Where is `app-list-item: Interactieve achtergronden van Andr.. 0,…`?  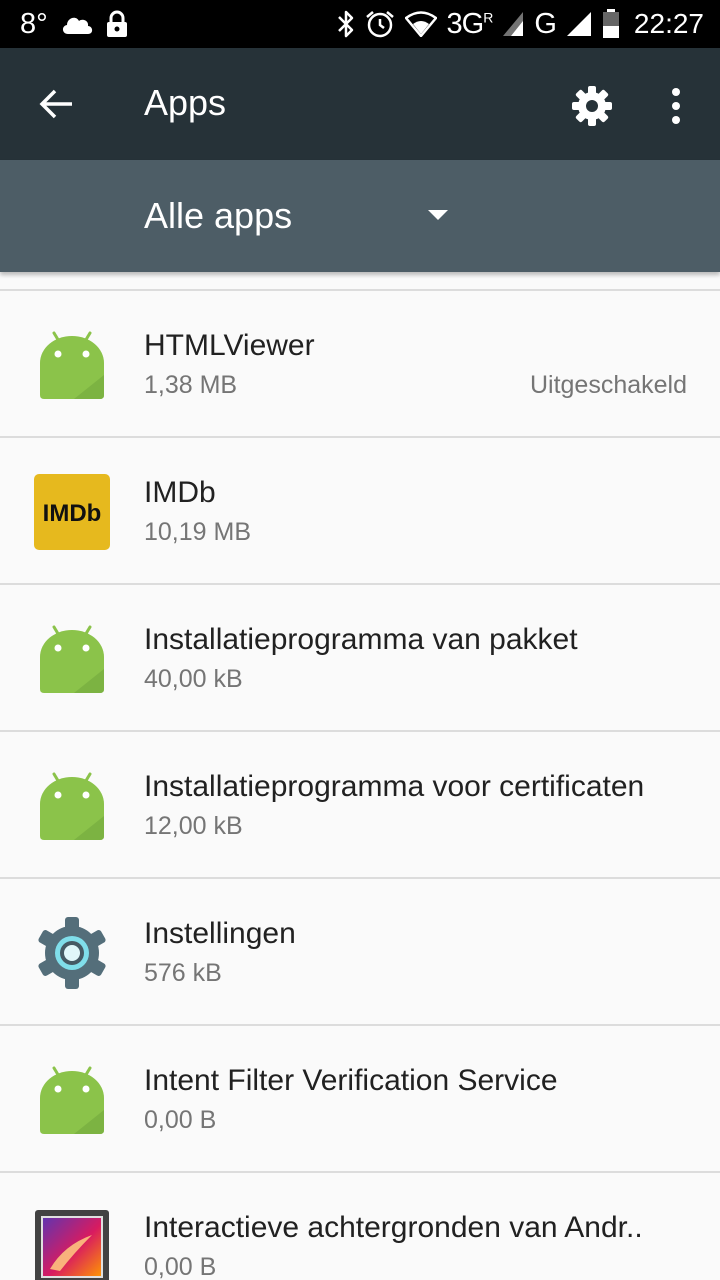 app-list-item: Interactieve achtergronden van Andr.. 0,… is located at coordinates (360, 1226).